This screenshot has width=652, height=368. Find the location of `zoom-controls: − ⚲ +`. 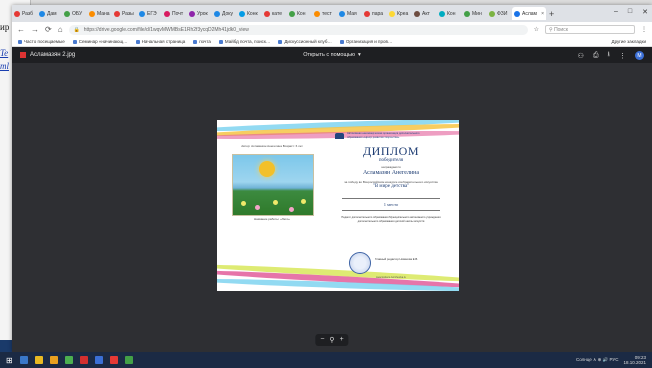

zoom-controls: − ⚲ + is located at coordinates (332, 340).